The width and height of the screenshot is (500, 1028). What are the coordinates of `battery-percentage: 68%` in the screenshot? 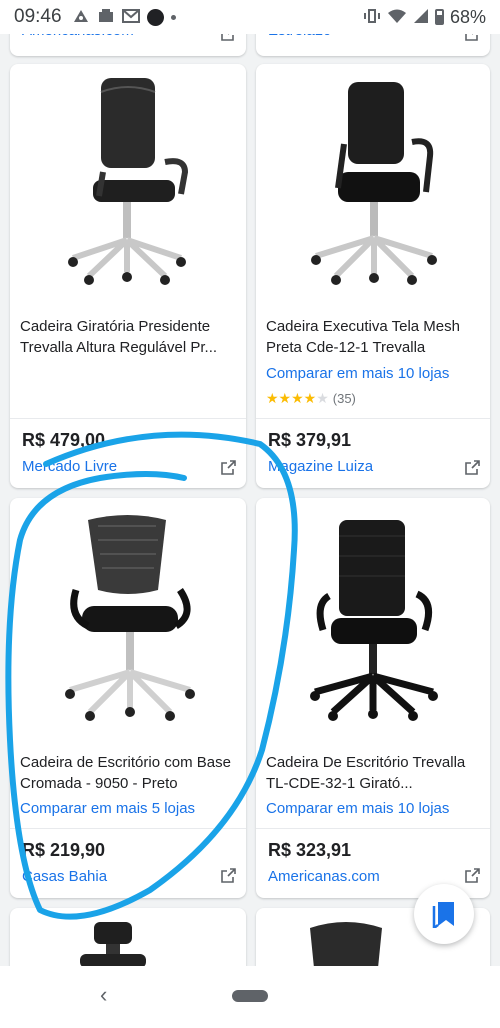 It's located at (467, 16).